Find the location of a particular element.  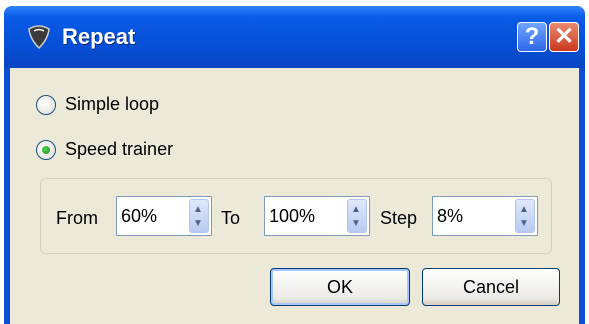

simple-loop-option: Simple loop is located at coordinates (97, 104).